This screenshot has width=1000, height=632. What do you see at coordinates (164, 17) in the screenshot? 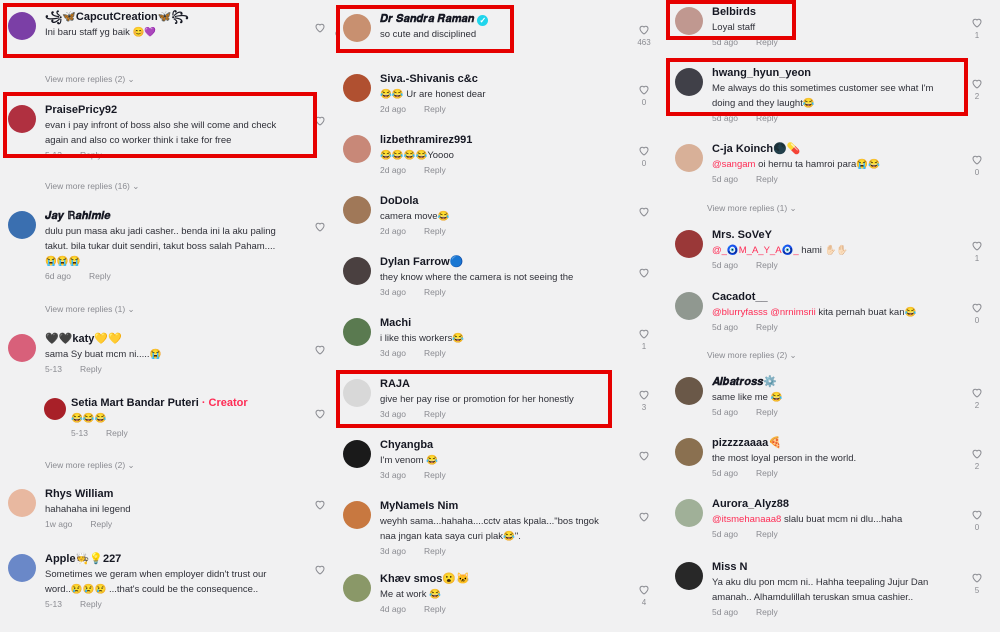
I see `comment-author: ꧁🦋CapcutCreation🦋꧂` at bounding box center [164, 17].